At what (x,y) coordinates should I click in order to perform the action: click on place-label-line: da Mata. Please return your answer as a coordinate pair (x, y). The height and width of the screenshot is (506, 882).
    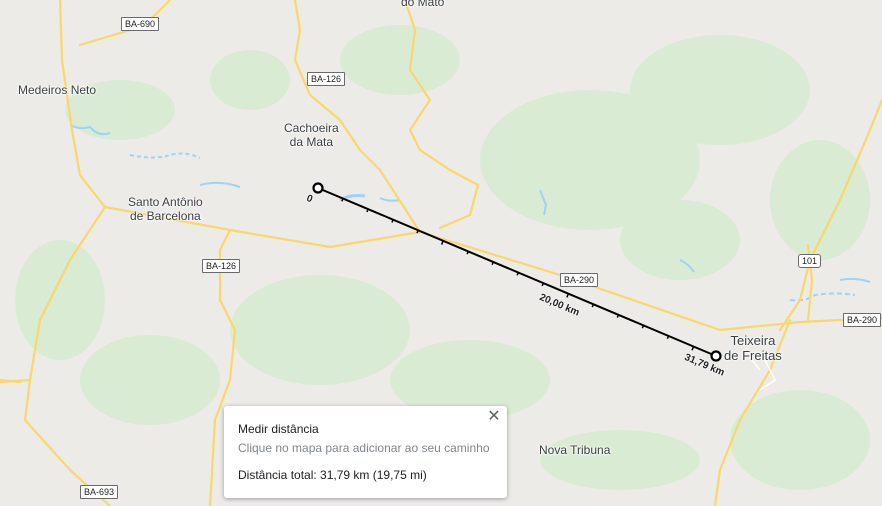
    Looking at the image, I should click on (311, 142).